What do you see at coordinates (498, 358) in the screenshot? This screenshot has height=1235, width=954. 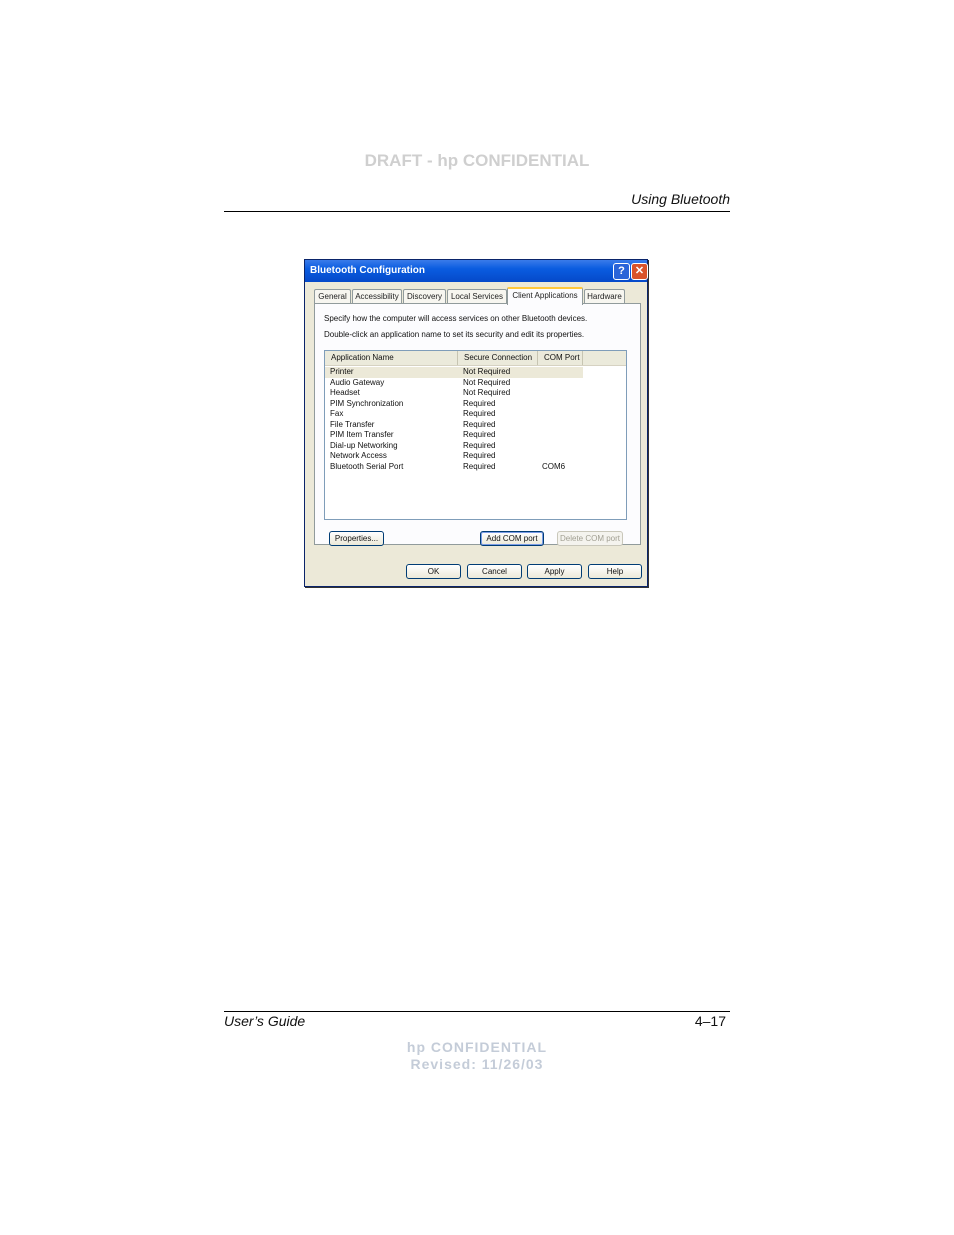 I see `column-header-secure-connection: Secure Connection` at bounding box center [498, 358].